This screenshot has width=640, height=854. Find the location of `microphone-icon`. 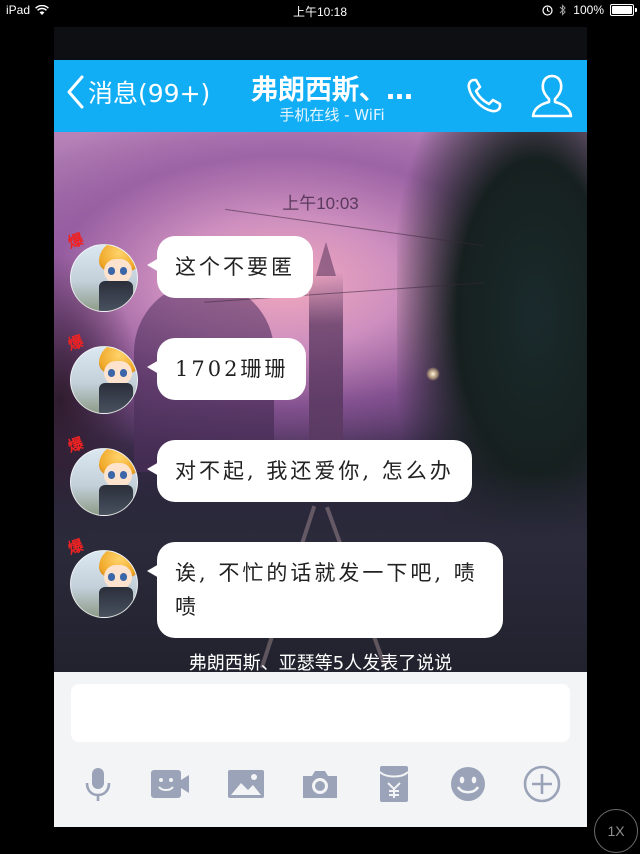

microphone-icon is located at coordinates (98, 784).